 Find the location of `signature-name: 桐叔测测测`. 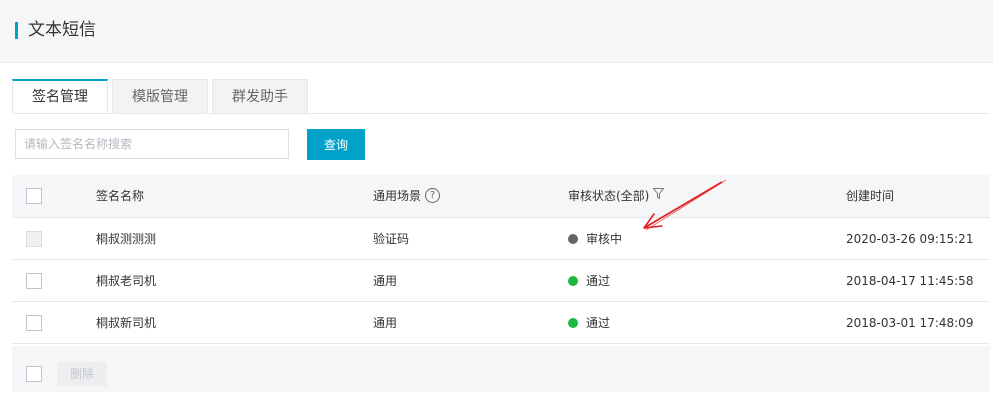

signature-name: 桐叔测测测 is located at coordinates (126, 239).